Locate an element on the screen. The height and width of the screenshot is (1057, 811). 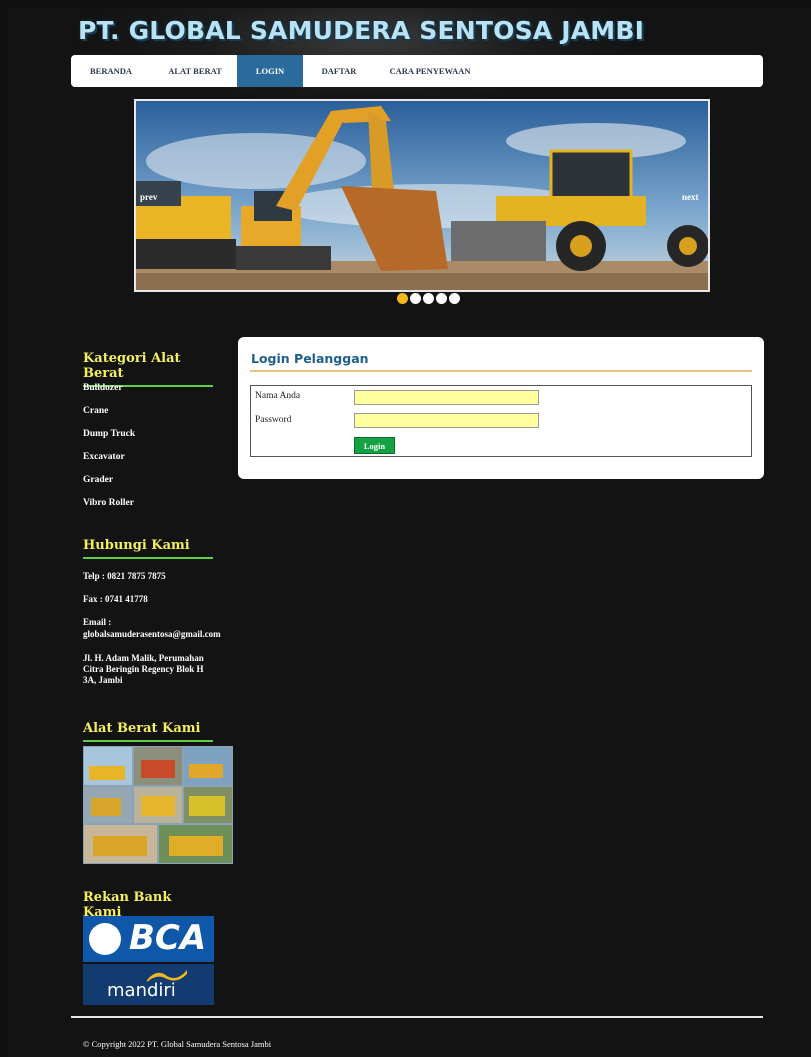
nav-beranda: BERANDA is located at coordinates (111, 71).